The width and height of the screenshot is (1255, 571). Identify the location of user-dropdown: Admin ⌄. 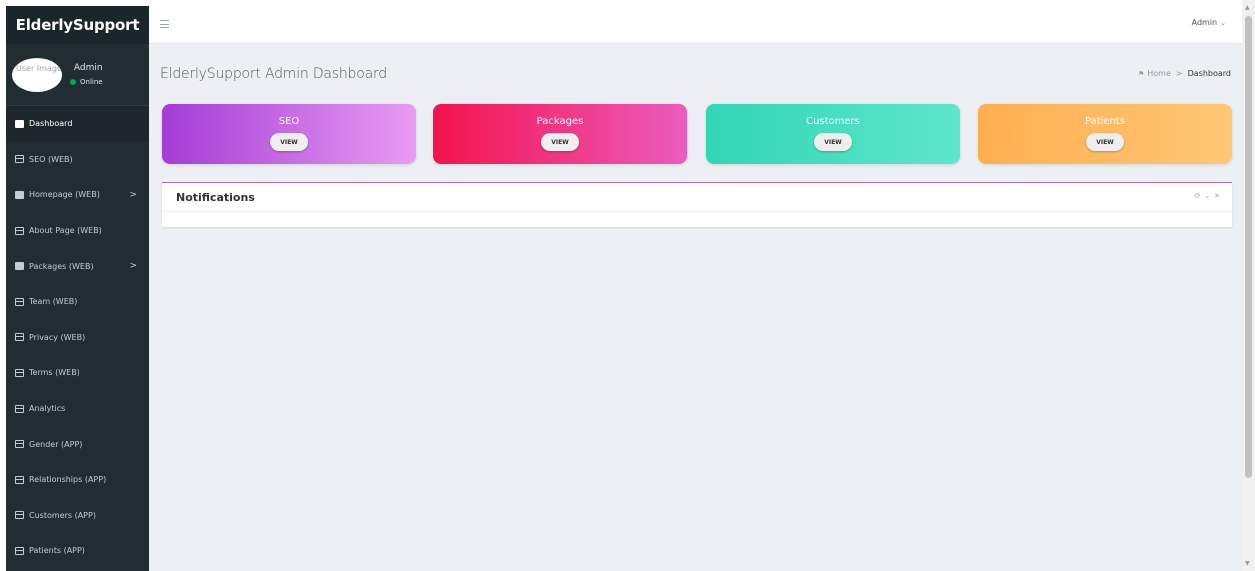
(1209, 22).